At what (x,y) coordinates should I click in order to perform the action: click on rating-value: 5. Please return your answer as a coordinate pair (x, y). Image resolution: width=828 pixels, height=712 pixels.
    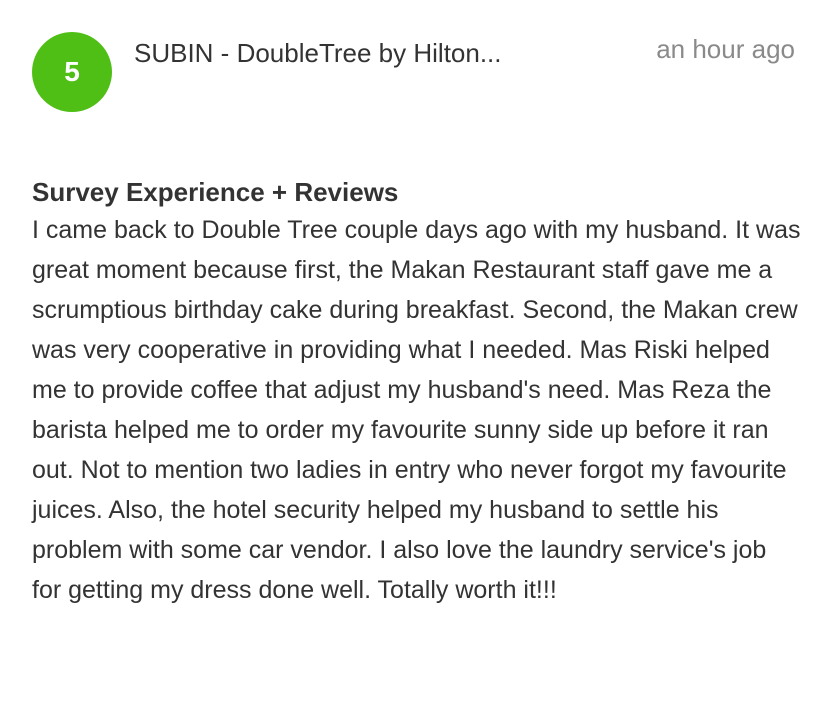
    Looking at the image, I should click on (72, 71).